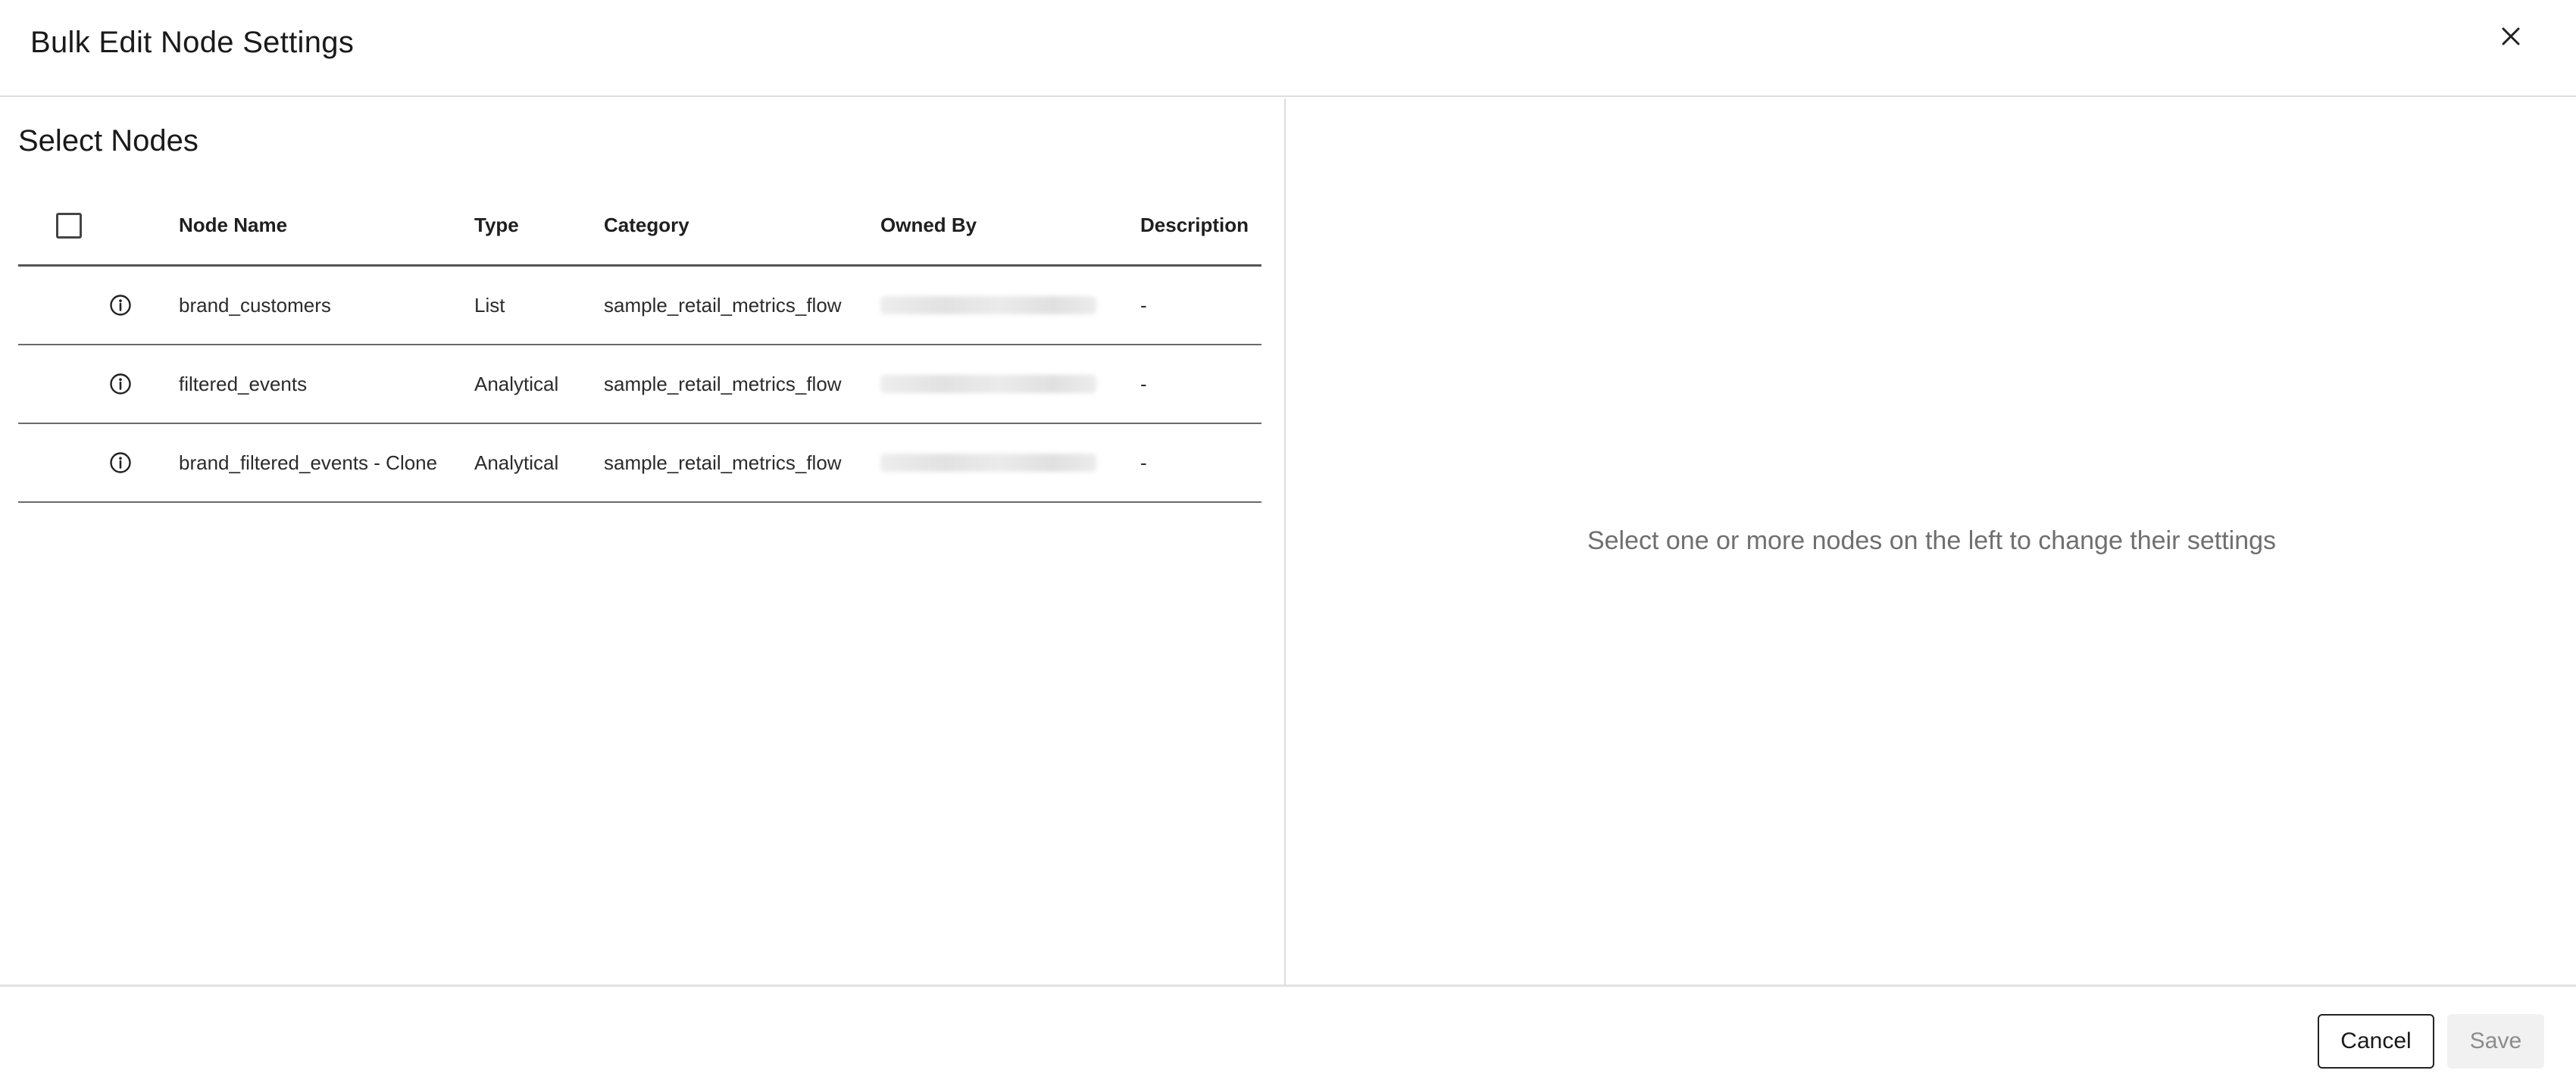  What do you see at coordinates (1288, 1036) in the screenshot?
I see `dialog-footer: Cancel Save` at bounding box center [1288, 1036].